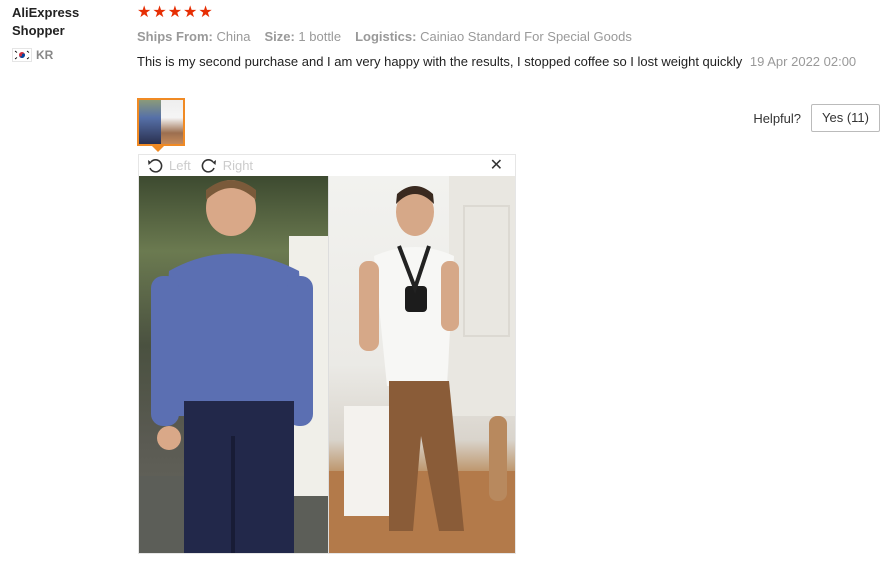 The width and height of the screenshot is (888, 561). Describe the element at coordinates (62, 55) in the screenshot. I see `reviewer-country: KR` at that location.